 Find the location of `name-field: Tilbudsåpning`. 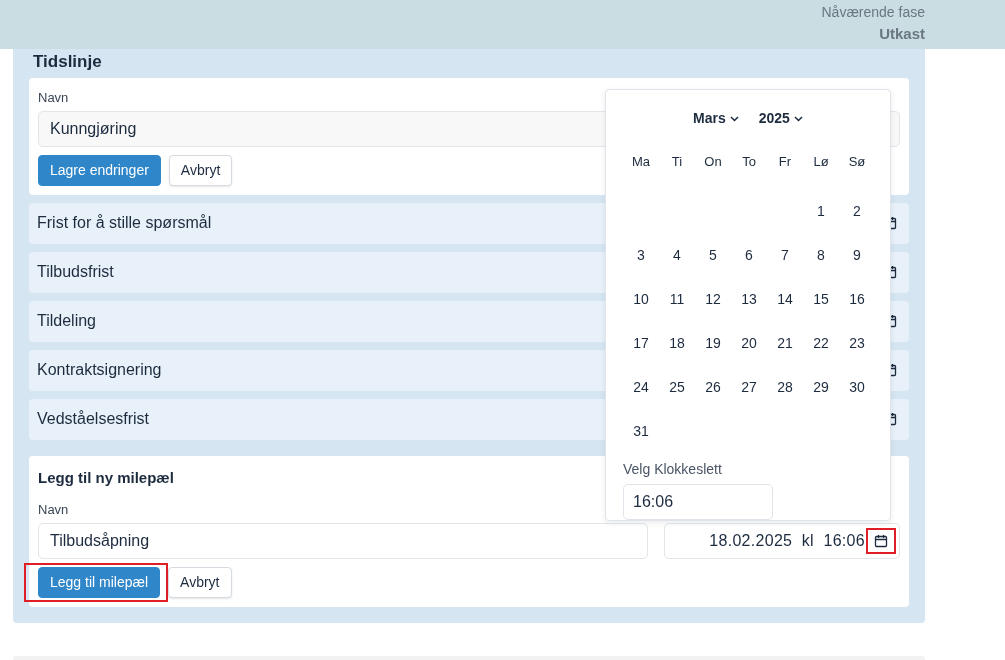

name-field: Tilbudsåpning is located at coordinates (343, 540).